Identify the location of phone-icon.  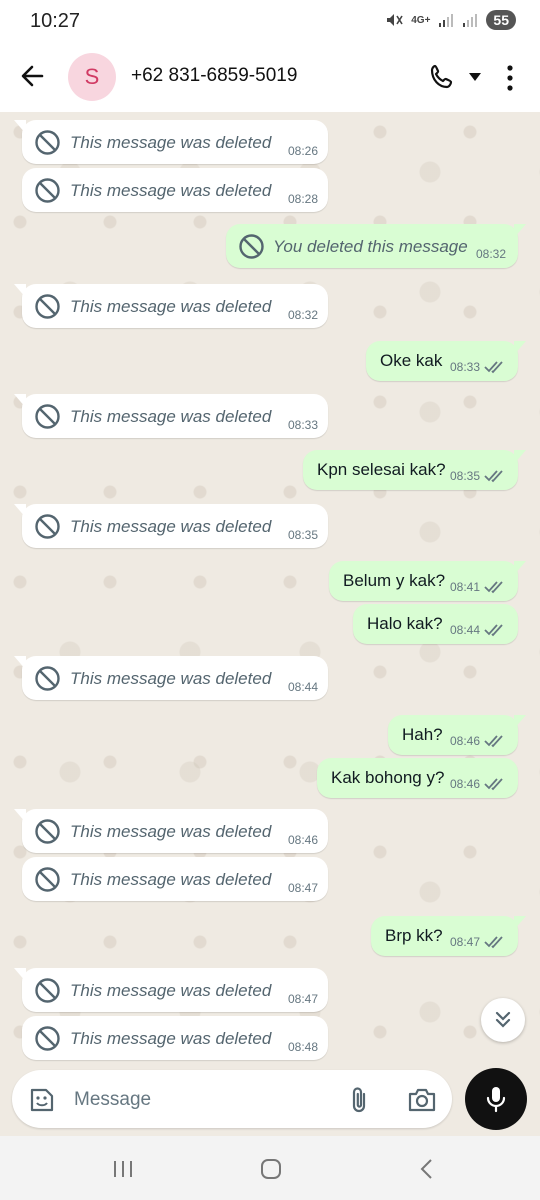
(442, 77).